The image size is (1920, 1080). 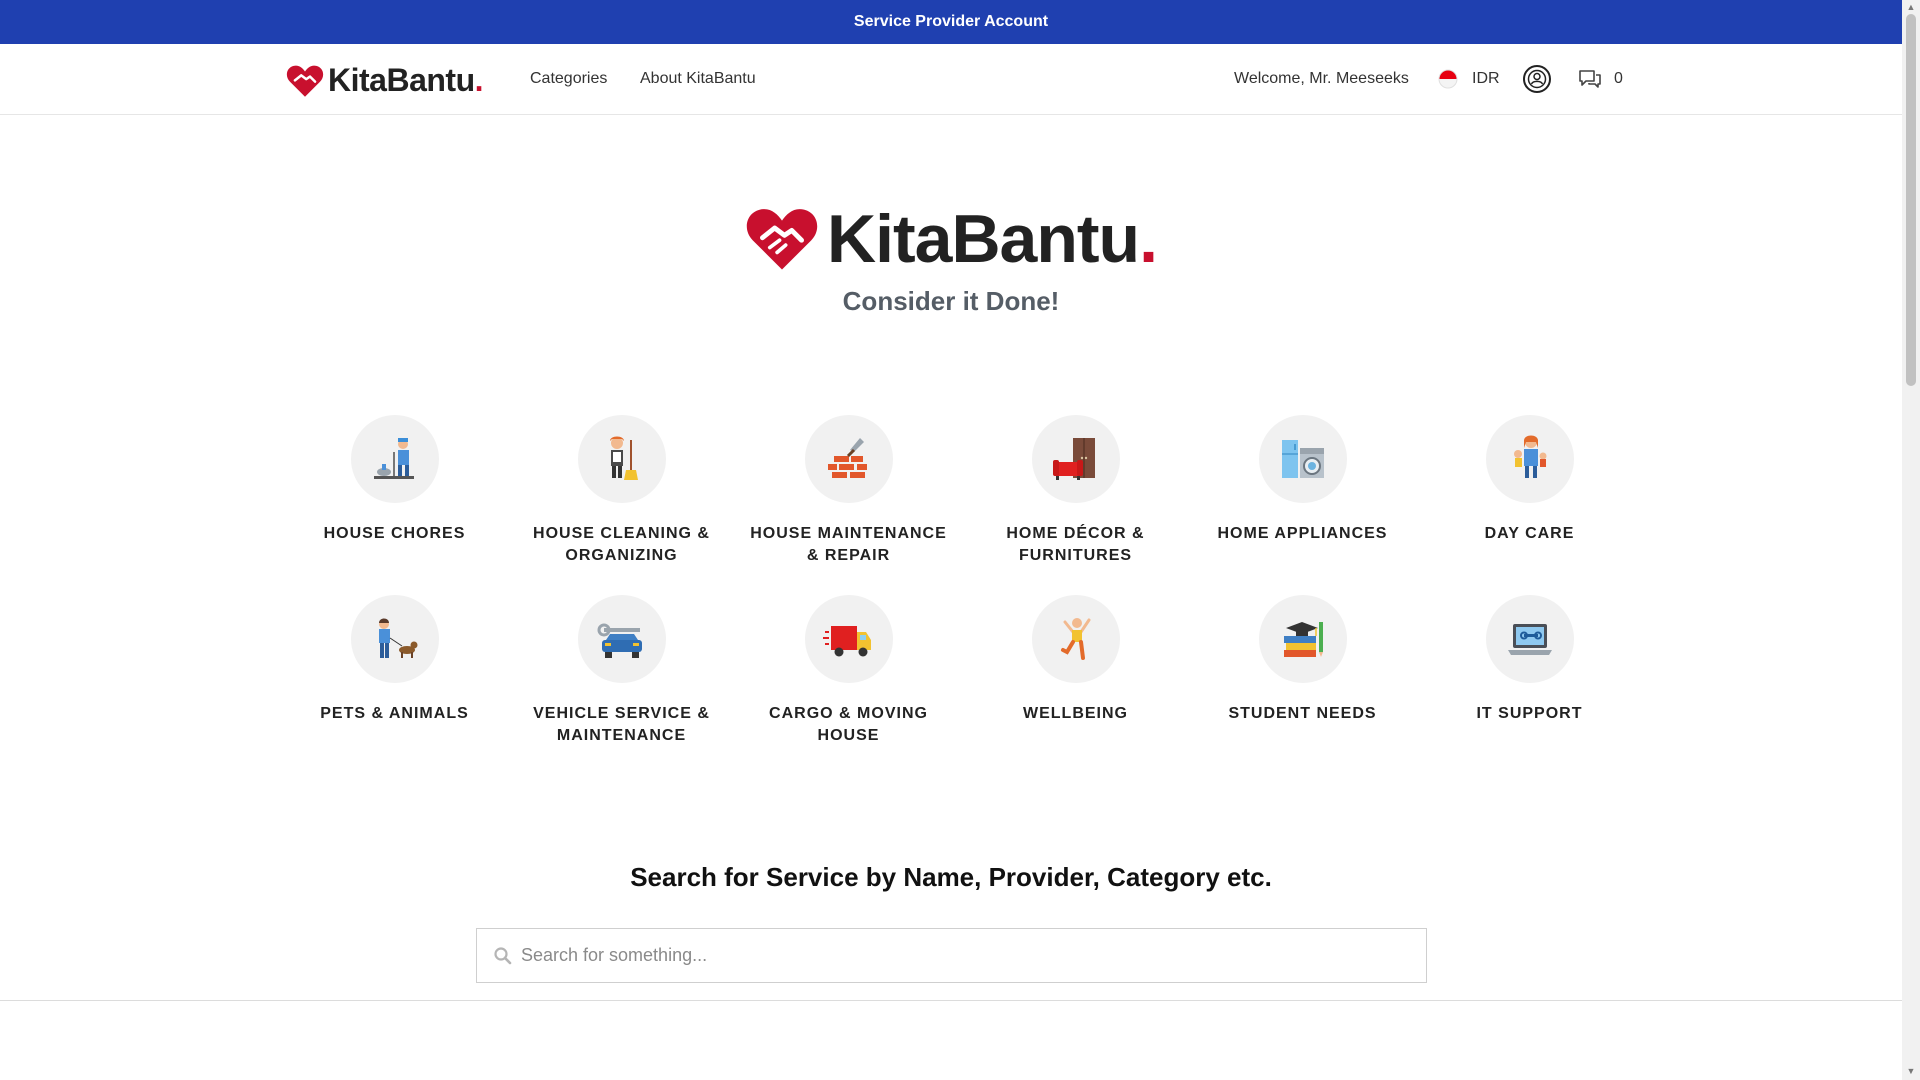 I want to click on messages-button: 0, so click(x=1600, y=79).